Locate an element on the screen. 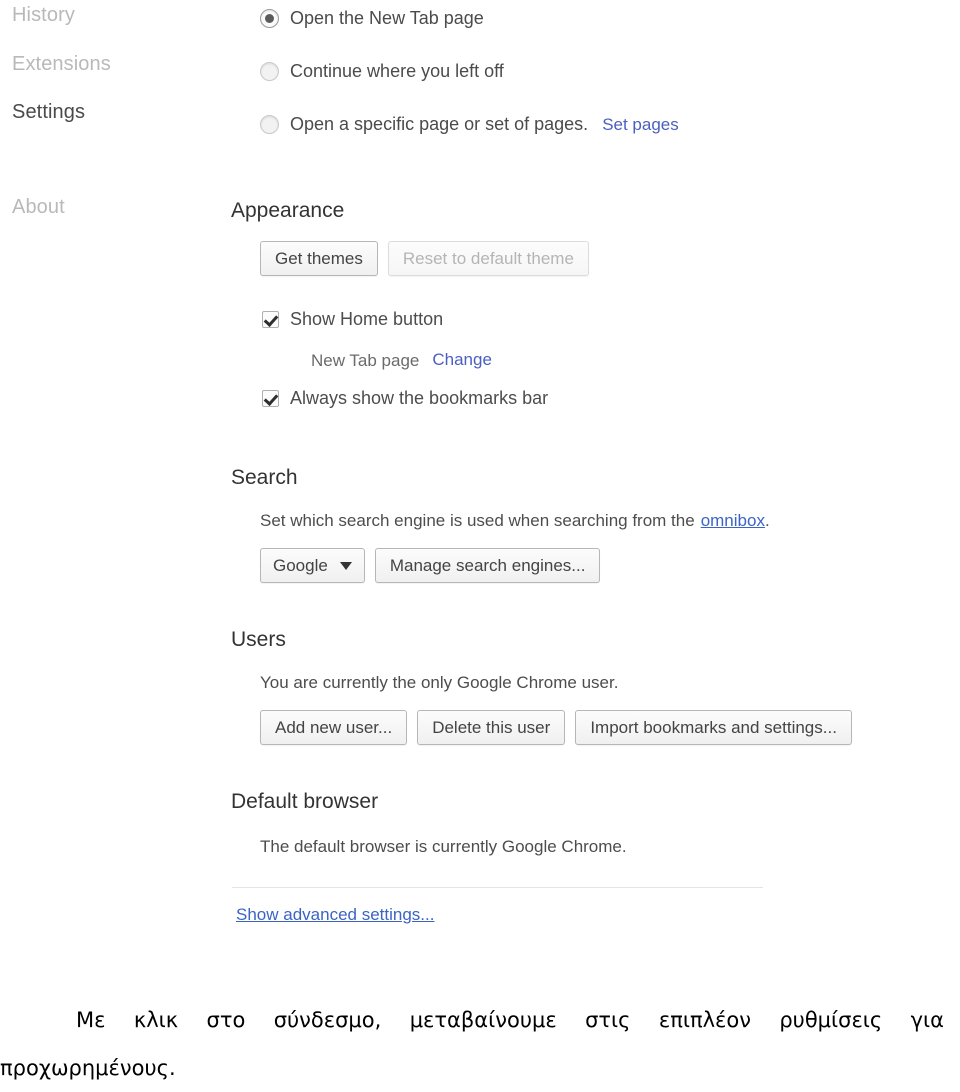 The image size is (960, 1092). startup-option-continue: Continue where you left off is located at coordinates (382, 71).